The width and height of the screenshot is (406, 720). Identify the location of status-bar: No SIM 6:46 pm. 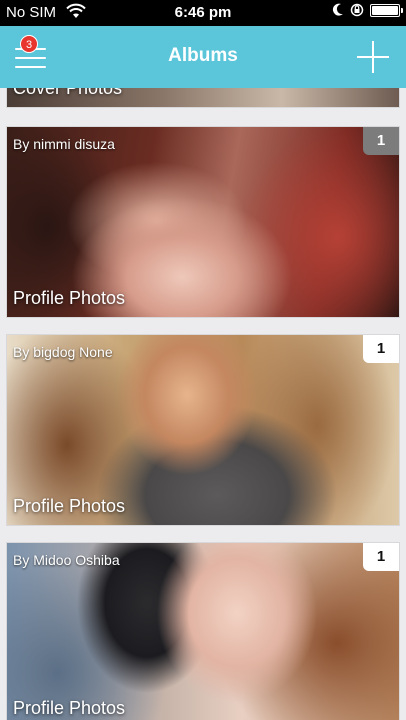
(203, 13).